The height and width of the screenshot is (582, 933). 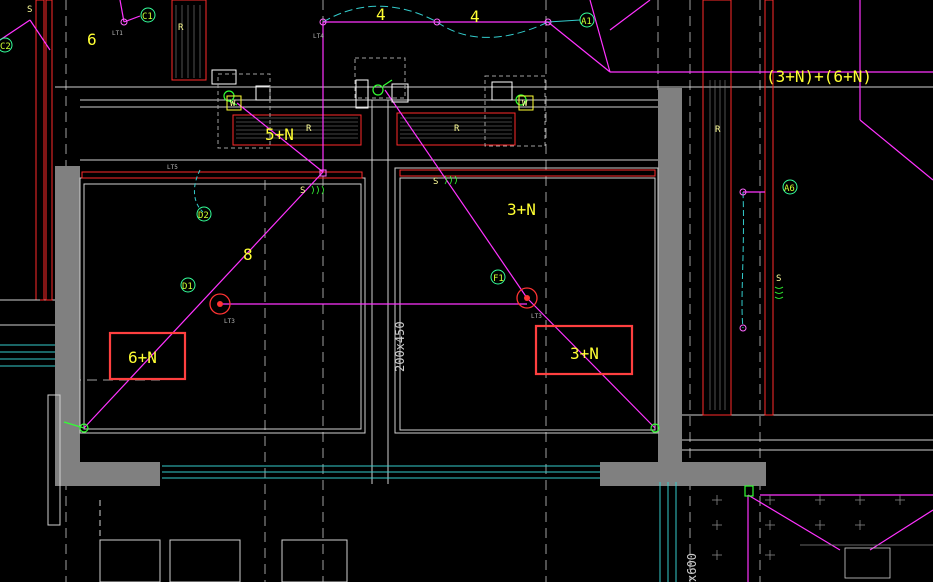 What do you see at coordinates (498, 279) in the screenshot?
I see `svg-text: F1` at bounding box center [498, 279].